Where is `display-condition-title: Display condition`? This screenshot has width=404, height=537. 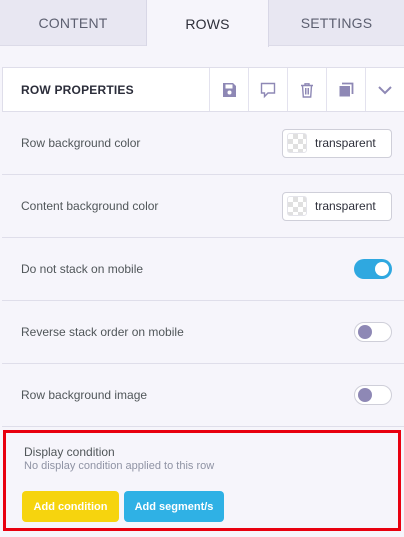
display-condition-title: Display condition is located at coordinates (69, 452).